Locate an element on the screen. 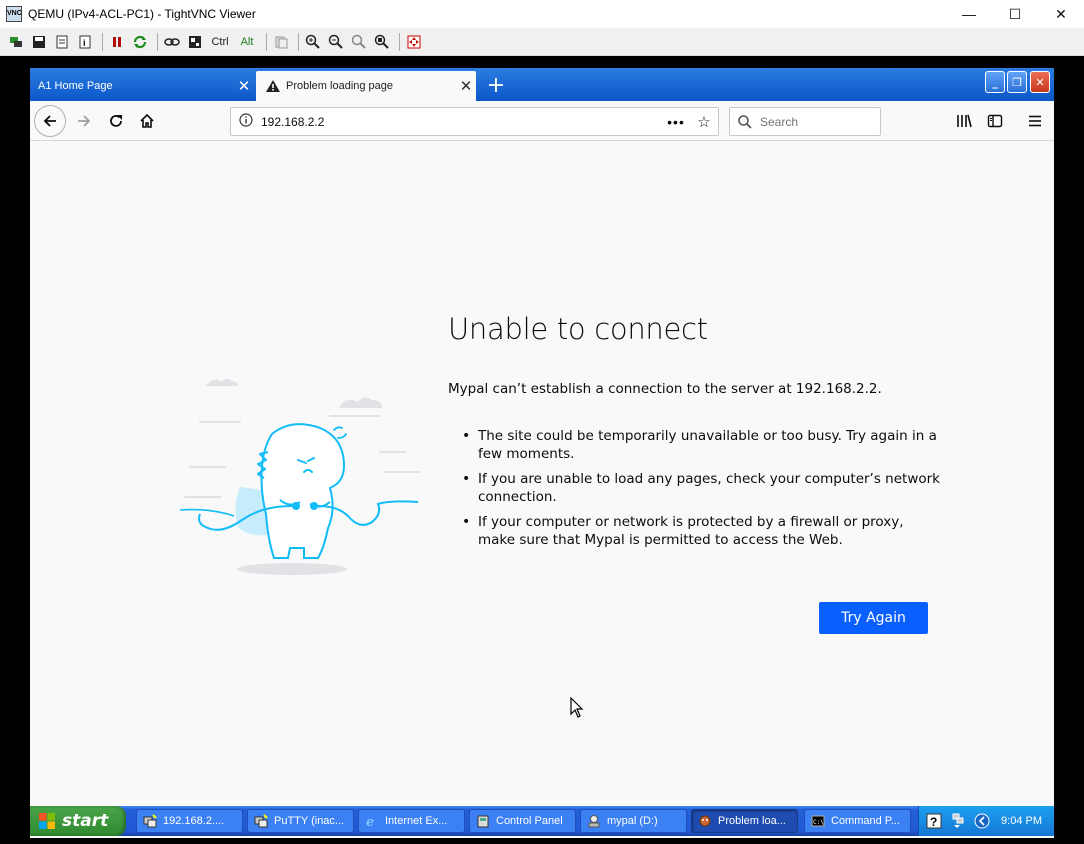  svg-text: C:\ is located at coordinates (818, 822).